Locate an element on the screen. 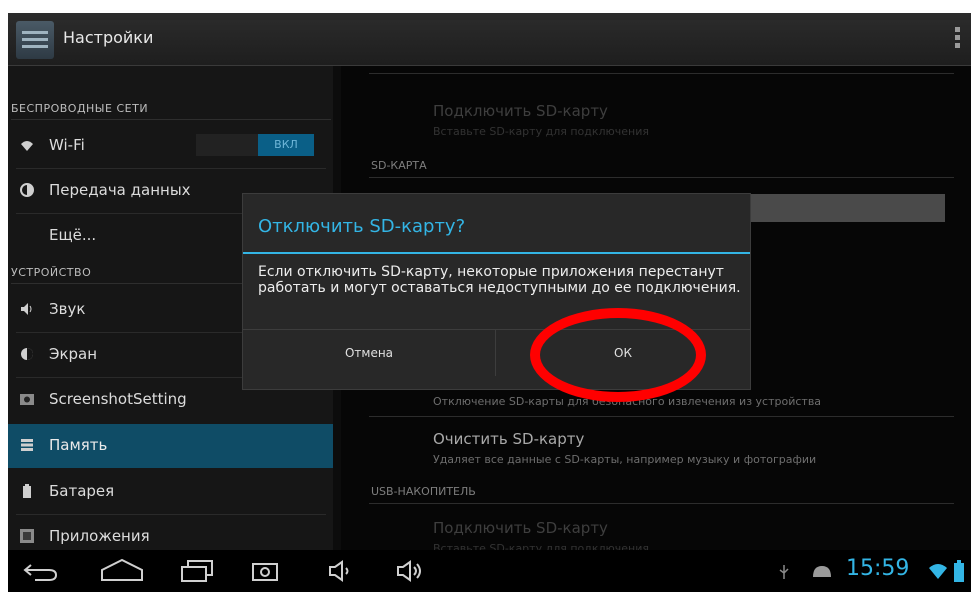 This screenshot has width=971, height=592. wifi-signal-icon is located at coordinates (938, 571).